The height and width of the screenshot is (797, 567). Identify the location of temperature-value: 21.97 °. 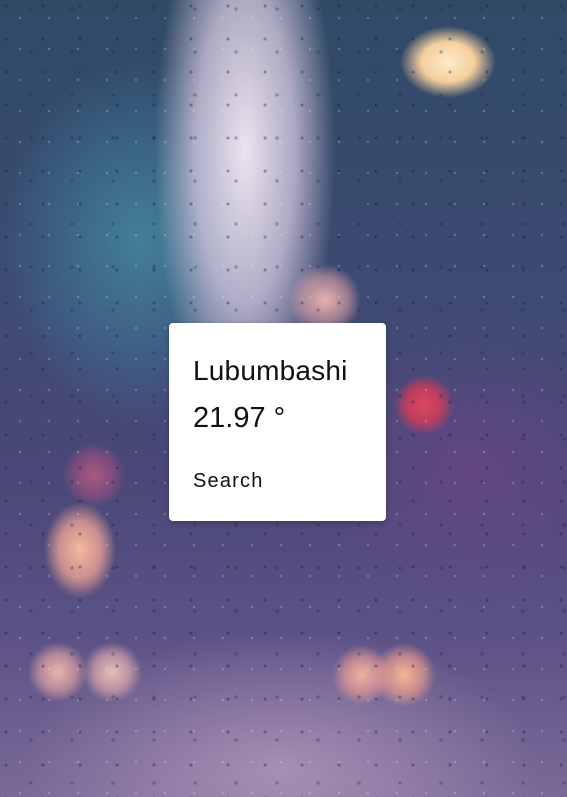
(239, 418).